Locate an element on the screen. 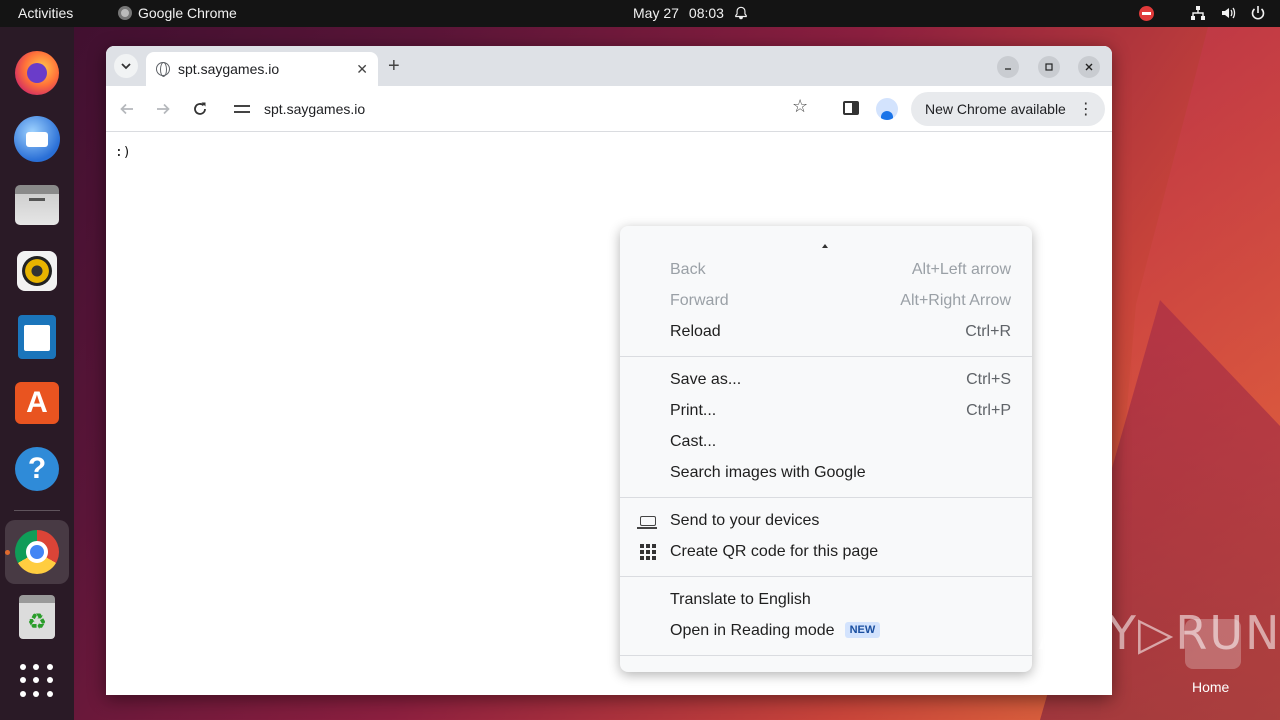 Image resolution: width=1280 pixels, height=720 pixels. clock: May 27 08:03 is located at coordinates (690, 13).